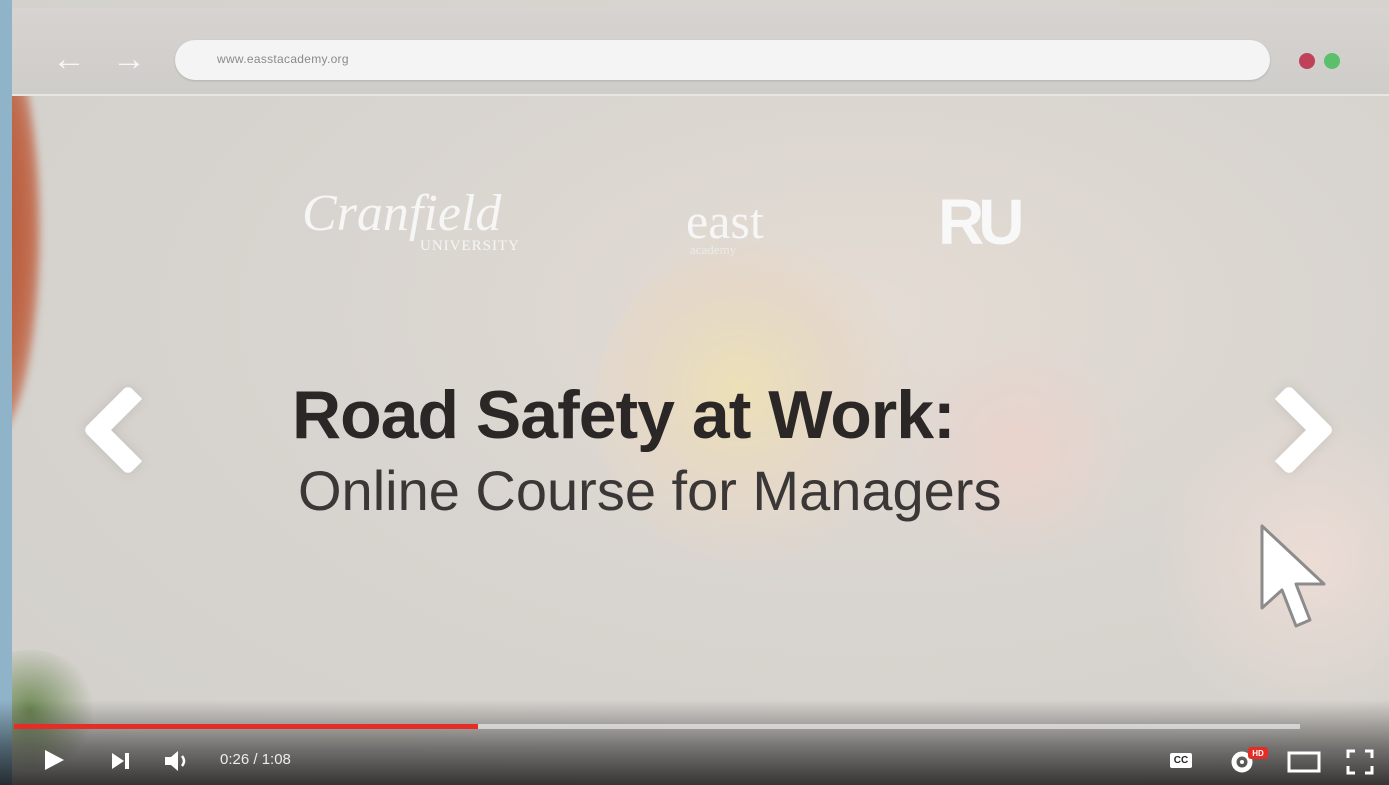  Describe the element at coordinates (722, 60) in the screenshot. I see `address-bar: www.easstacademy.org` at that location.